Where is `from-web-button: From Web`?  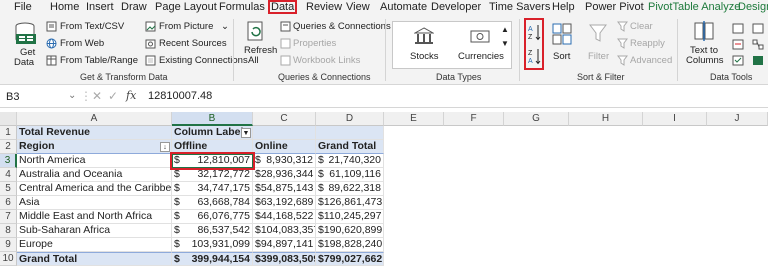 from-web-button: From Web is located at coordinates (82, 43).